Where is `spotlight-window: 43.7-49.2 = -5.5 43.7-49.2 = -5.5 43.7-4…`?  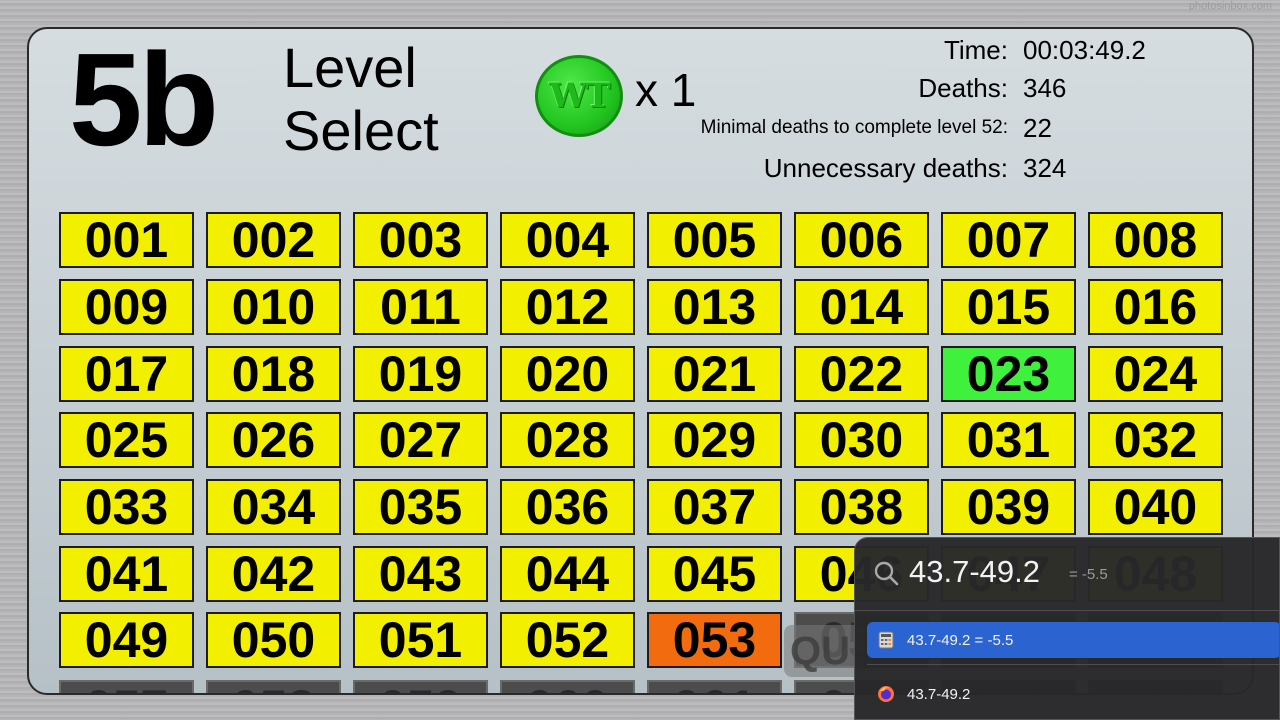
spotlight-window: 43.7-49.2 = -5.5 43.7-49.2 = -5.5 43.7-4… is located at coordinates (1067, 628).